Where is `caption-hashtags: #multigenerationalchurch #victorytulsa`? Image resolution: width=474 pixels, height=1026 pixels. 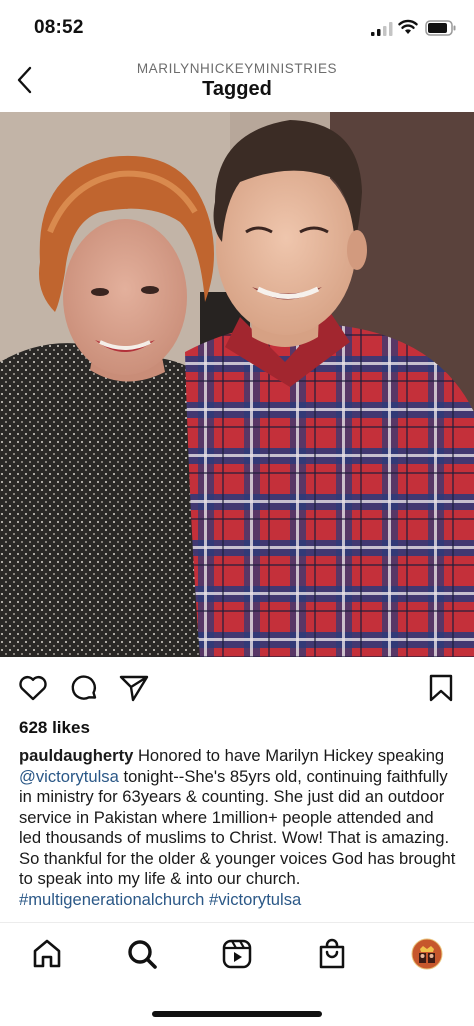 caption-hashtags: #multigenerationalchurch #victorytulsa is located at coordinates (160, 899).